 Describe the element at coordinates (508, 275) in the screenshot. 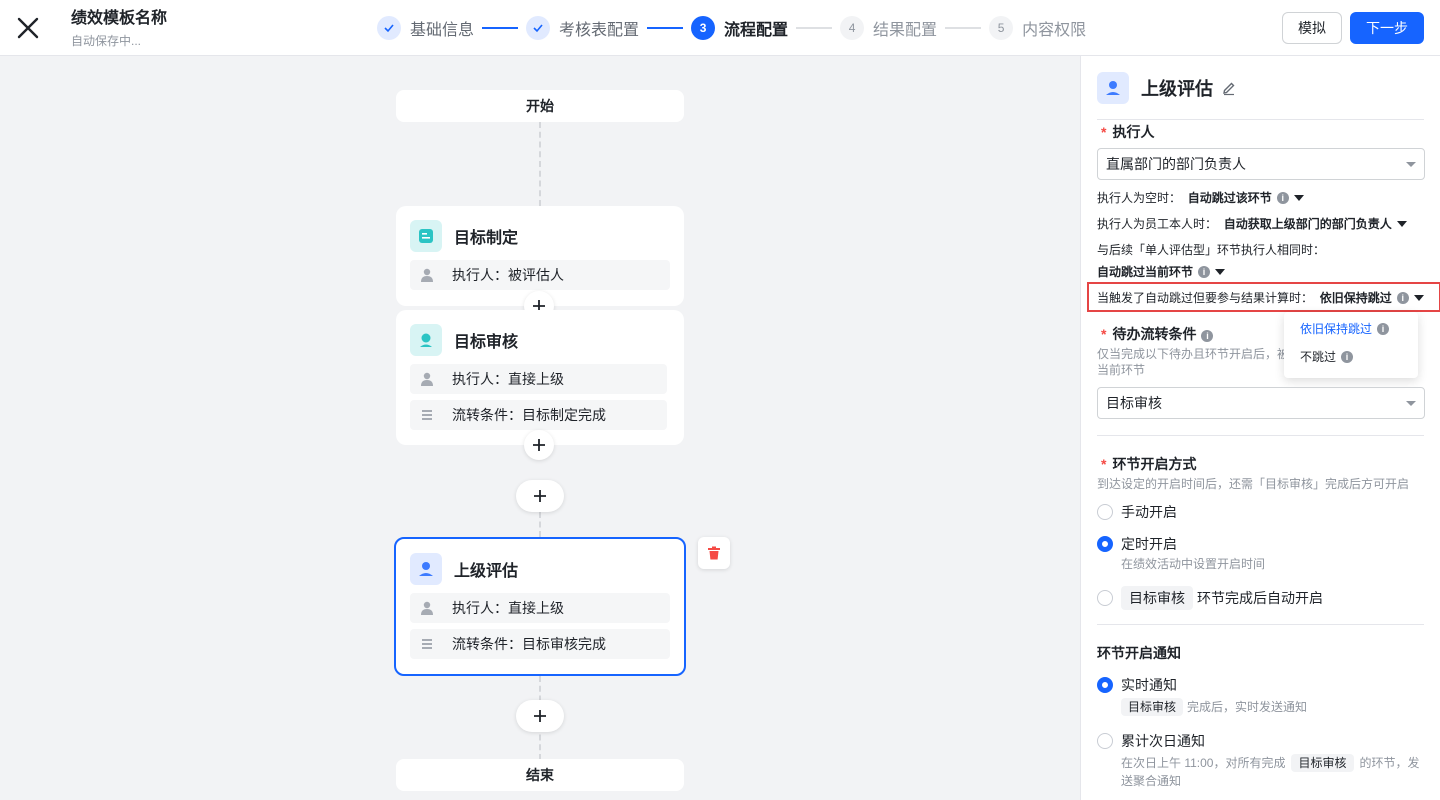

I see `node-row-text: 执行人：被评估人` at that location.